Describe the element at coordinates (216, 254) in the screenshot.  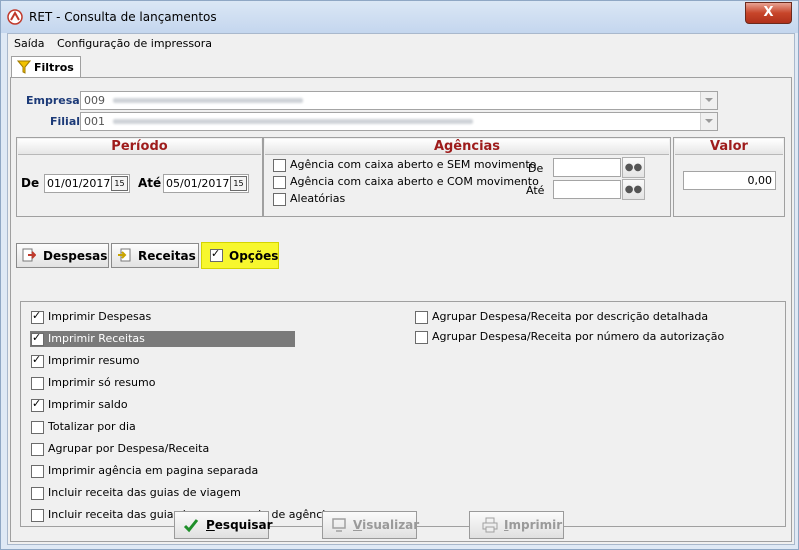
I see `opcoes-check-icon` at that location.